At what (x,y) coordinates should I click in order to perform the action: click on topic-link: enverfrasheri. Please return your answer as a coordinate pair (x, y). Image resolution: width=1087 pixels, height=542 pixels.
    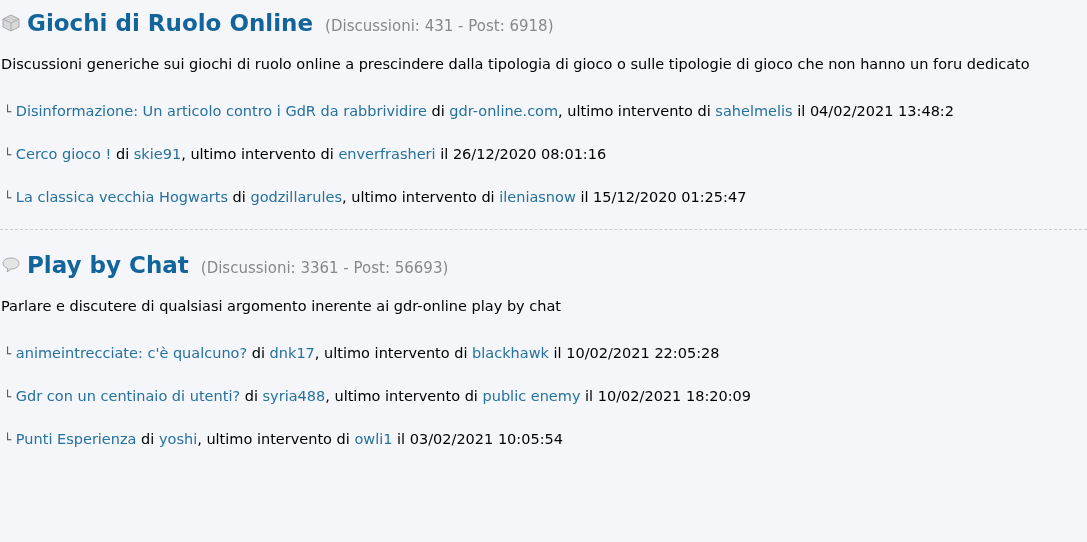
    Looking at the image, I should click on (387, 154).